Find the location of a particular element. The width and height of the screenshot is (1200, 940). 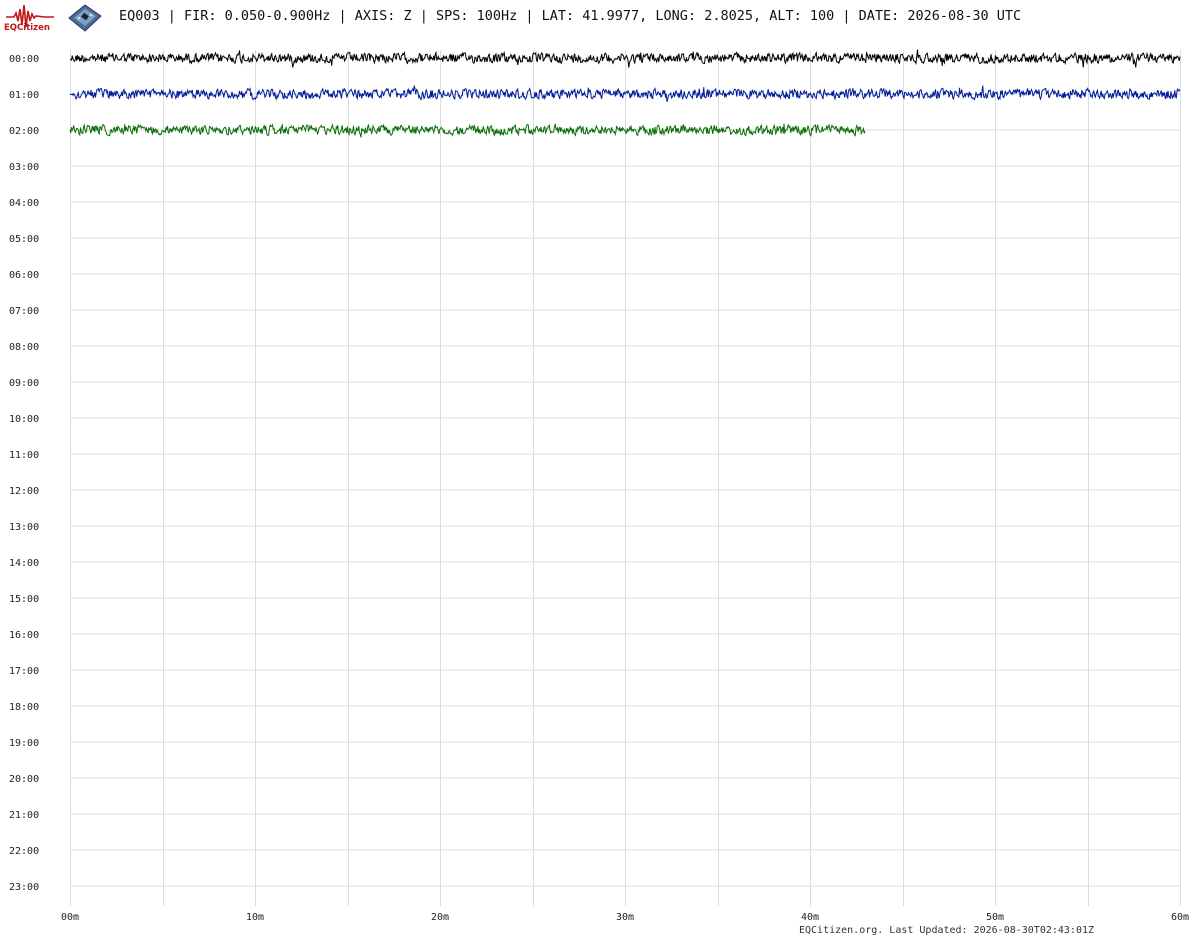

x-tick-label: 60m is located at coordinates (1180, 917).